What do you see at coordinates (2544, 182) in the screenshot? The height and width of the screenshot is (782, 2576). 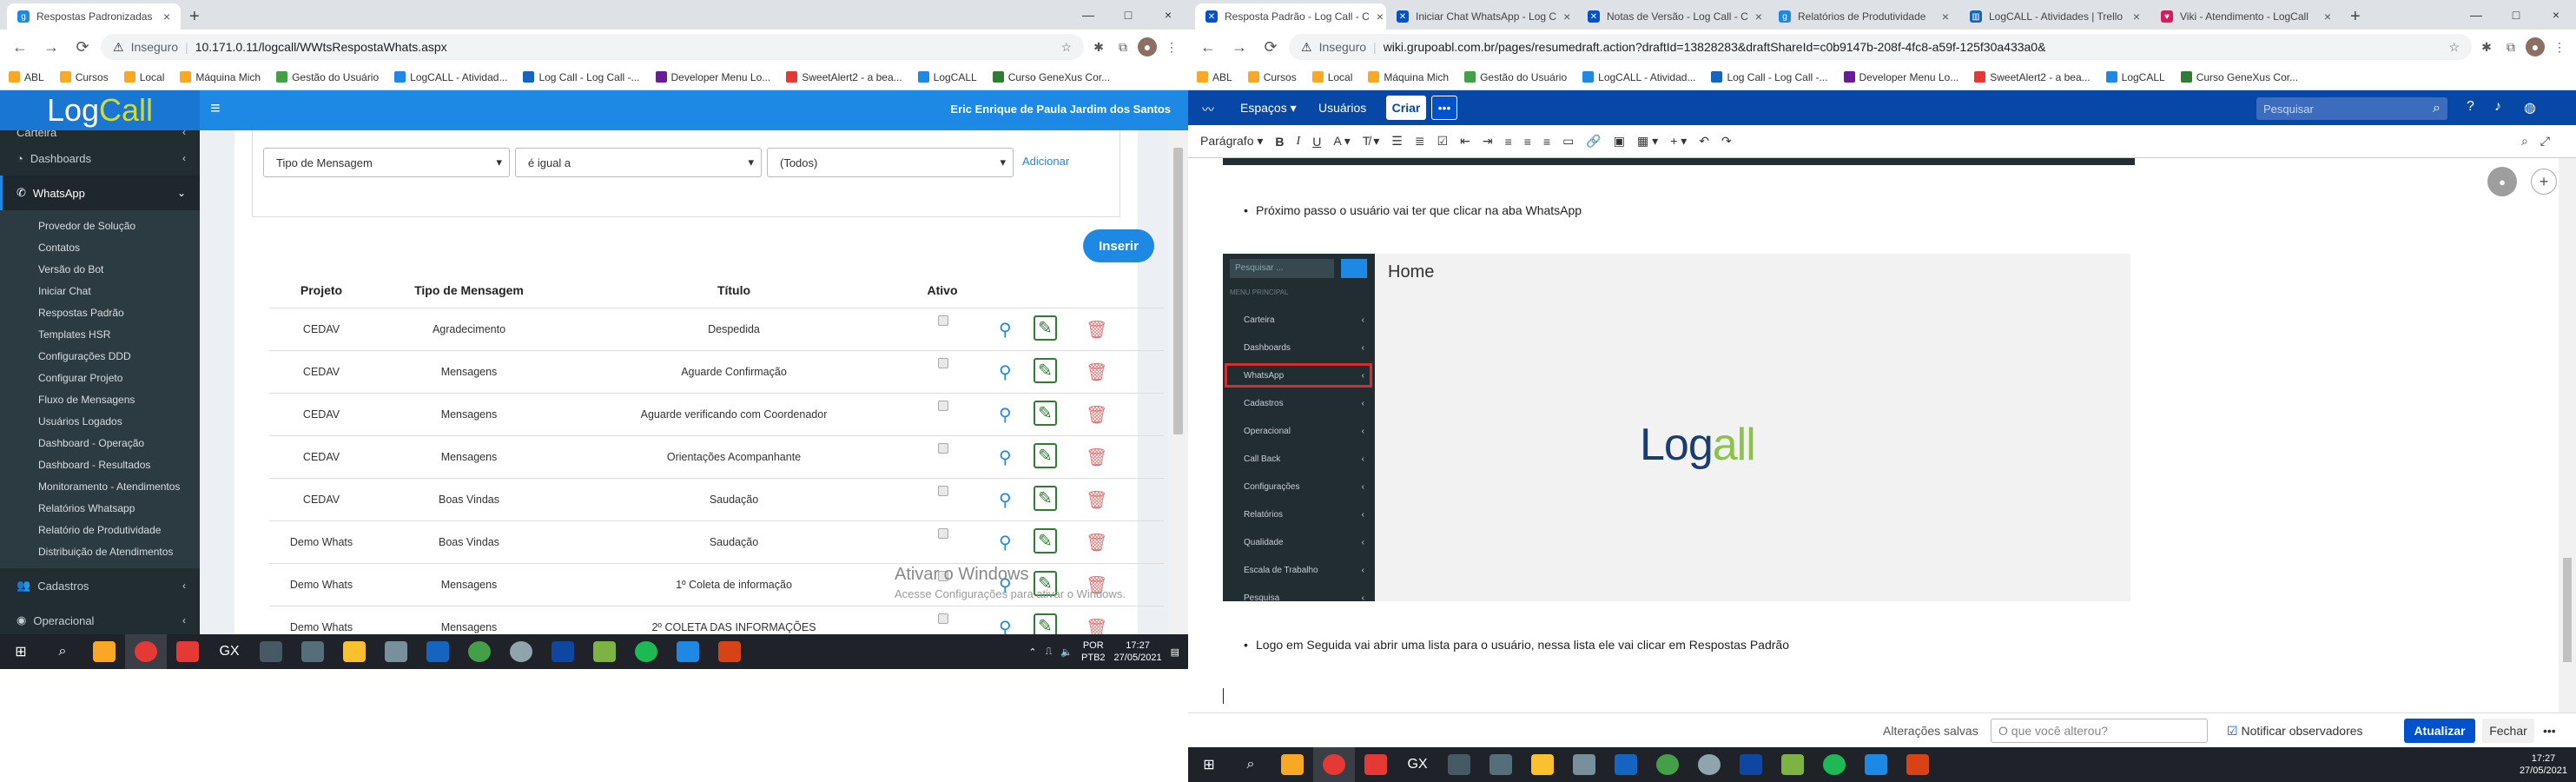 I see `invite-button: +` at bounding box center [2544, 182].